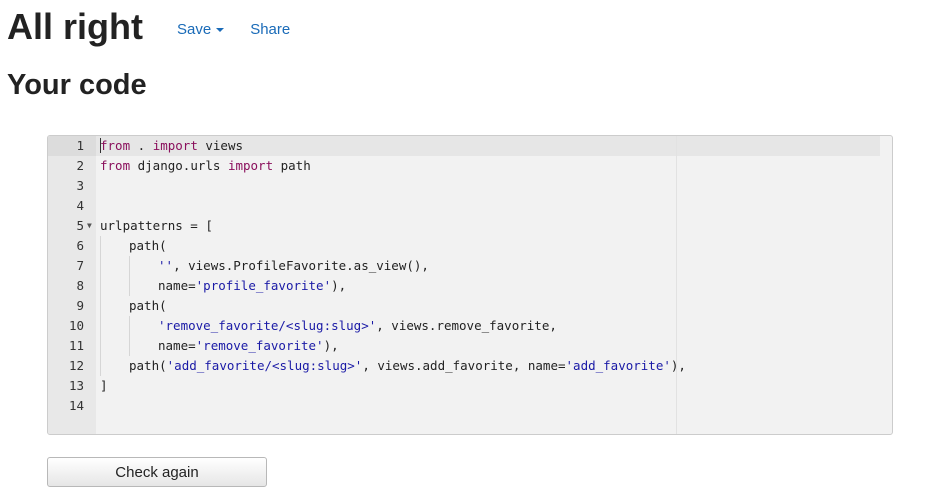 Image resolution: width=925 pixels, height=498 pixels. I want to click on line-number: 12, so click(76, 365).